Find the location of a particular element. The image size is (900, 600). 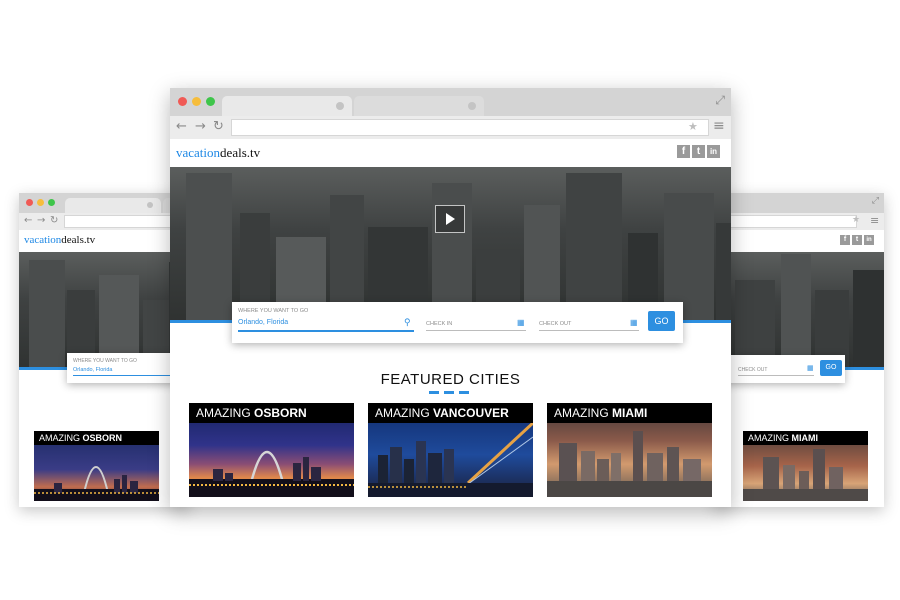

destination-underline is located at coordinates (326, 331).